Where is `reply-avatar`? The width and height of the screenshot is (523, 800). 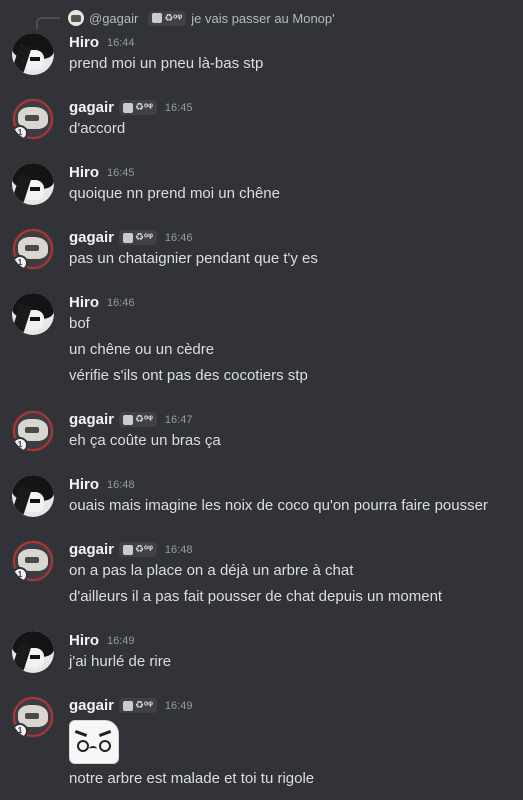
reply-avatar is located at coordinates (76, 18).